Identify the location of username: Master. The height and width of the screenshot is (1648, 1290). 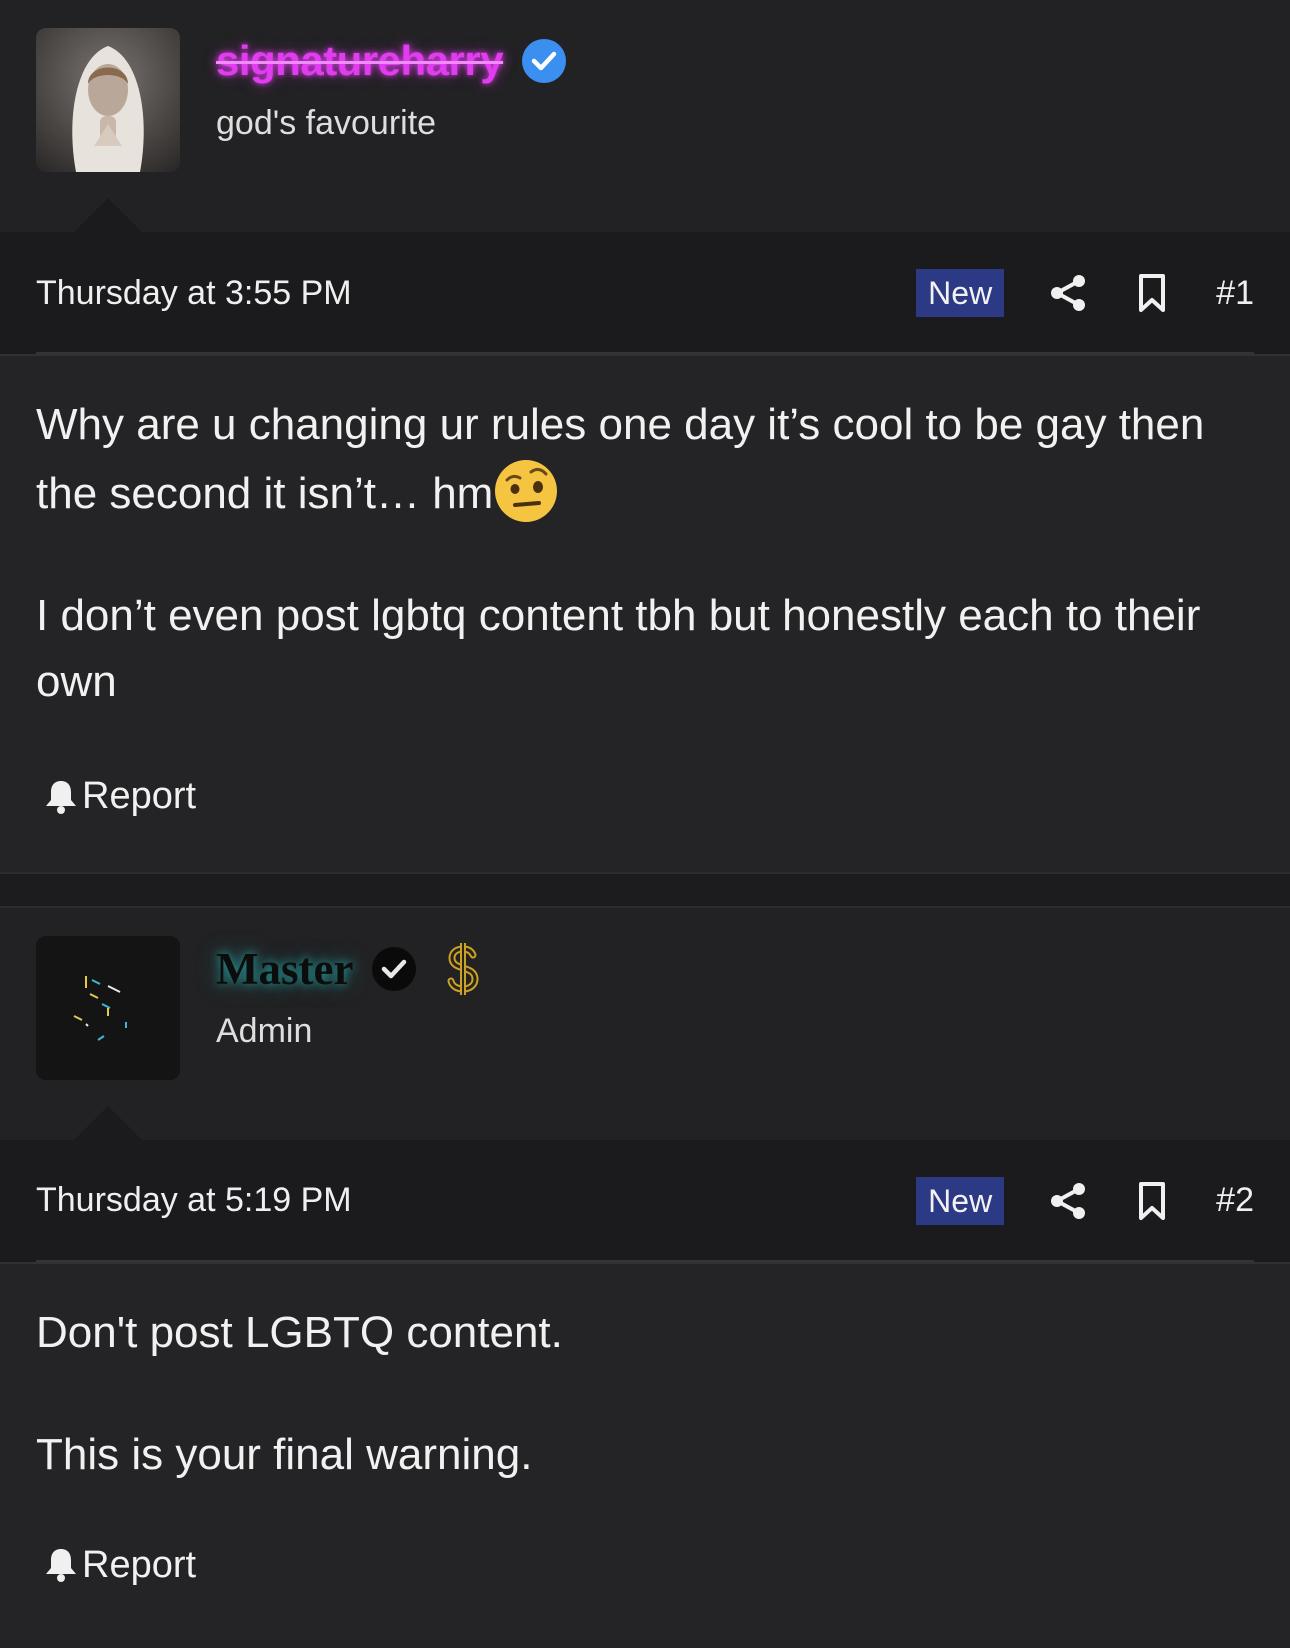
(284, 969).